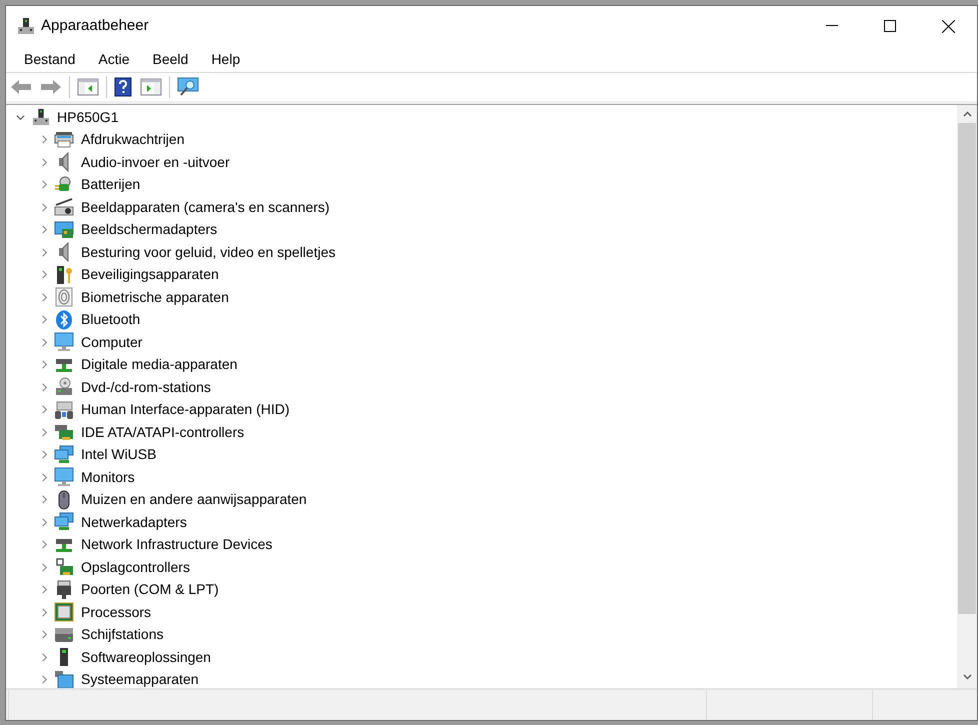 The height and width of the screenshot is (725, 978). I want to click on tree-item: Bluetooth, so click(110, 319).